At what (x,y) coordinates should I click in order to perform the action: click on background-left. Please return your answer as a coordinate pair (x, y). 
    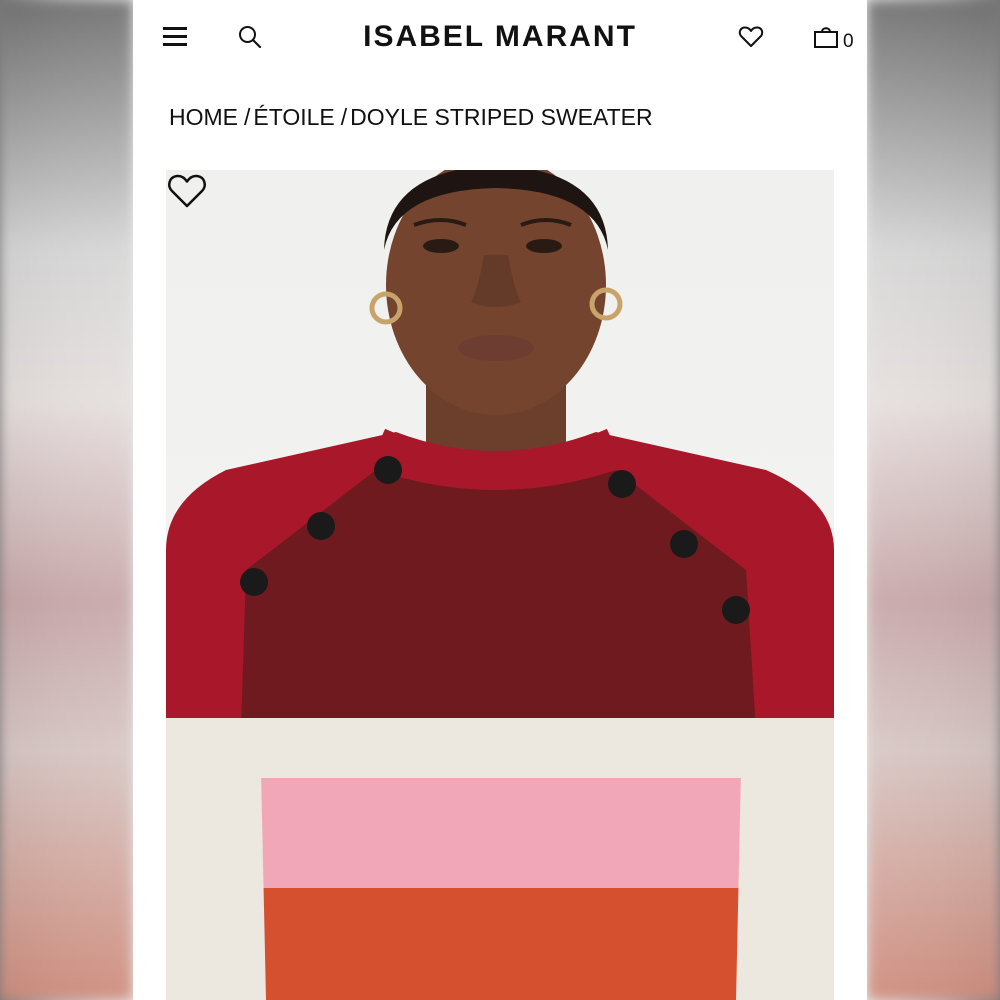
    Looking at the image, I should click on (66, 500).